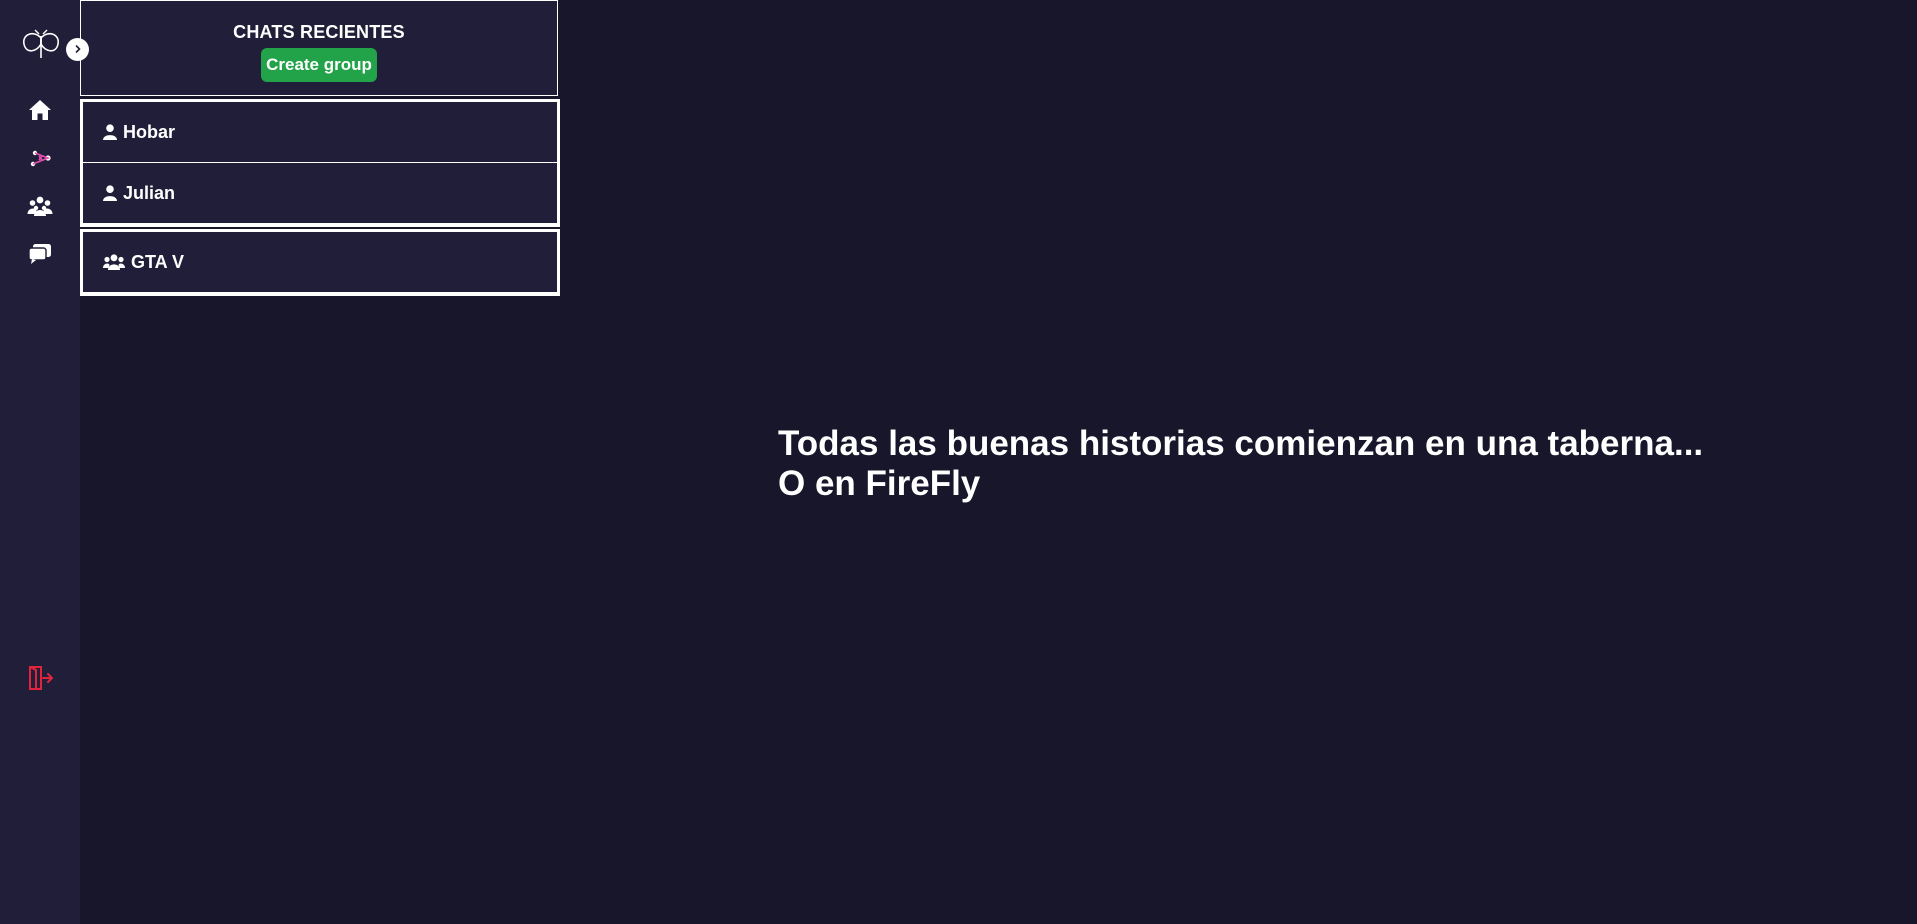 The width and height of the screenshot is (1917, 924). Describe the element at coordinates (320, 193) in the screenshot. I see `chat-item-julian: Julian` at that location.